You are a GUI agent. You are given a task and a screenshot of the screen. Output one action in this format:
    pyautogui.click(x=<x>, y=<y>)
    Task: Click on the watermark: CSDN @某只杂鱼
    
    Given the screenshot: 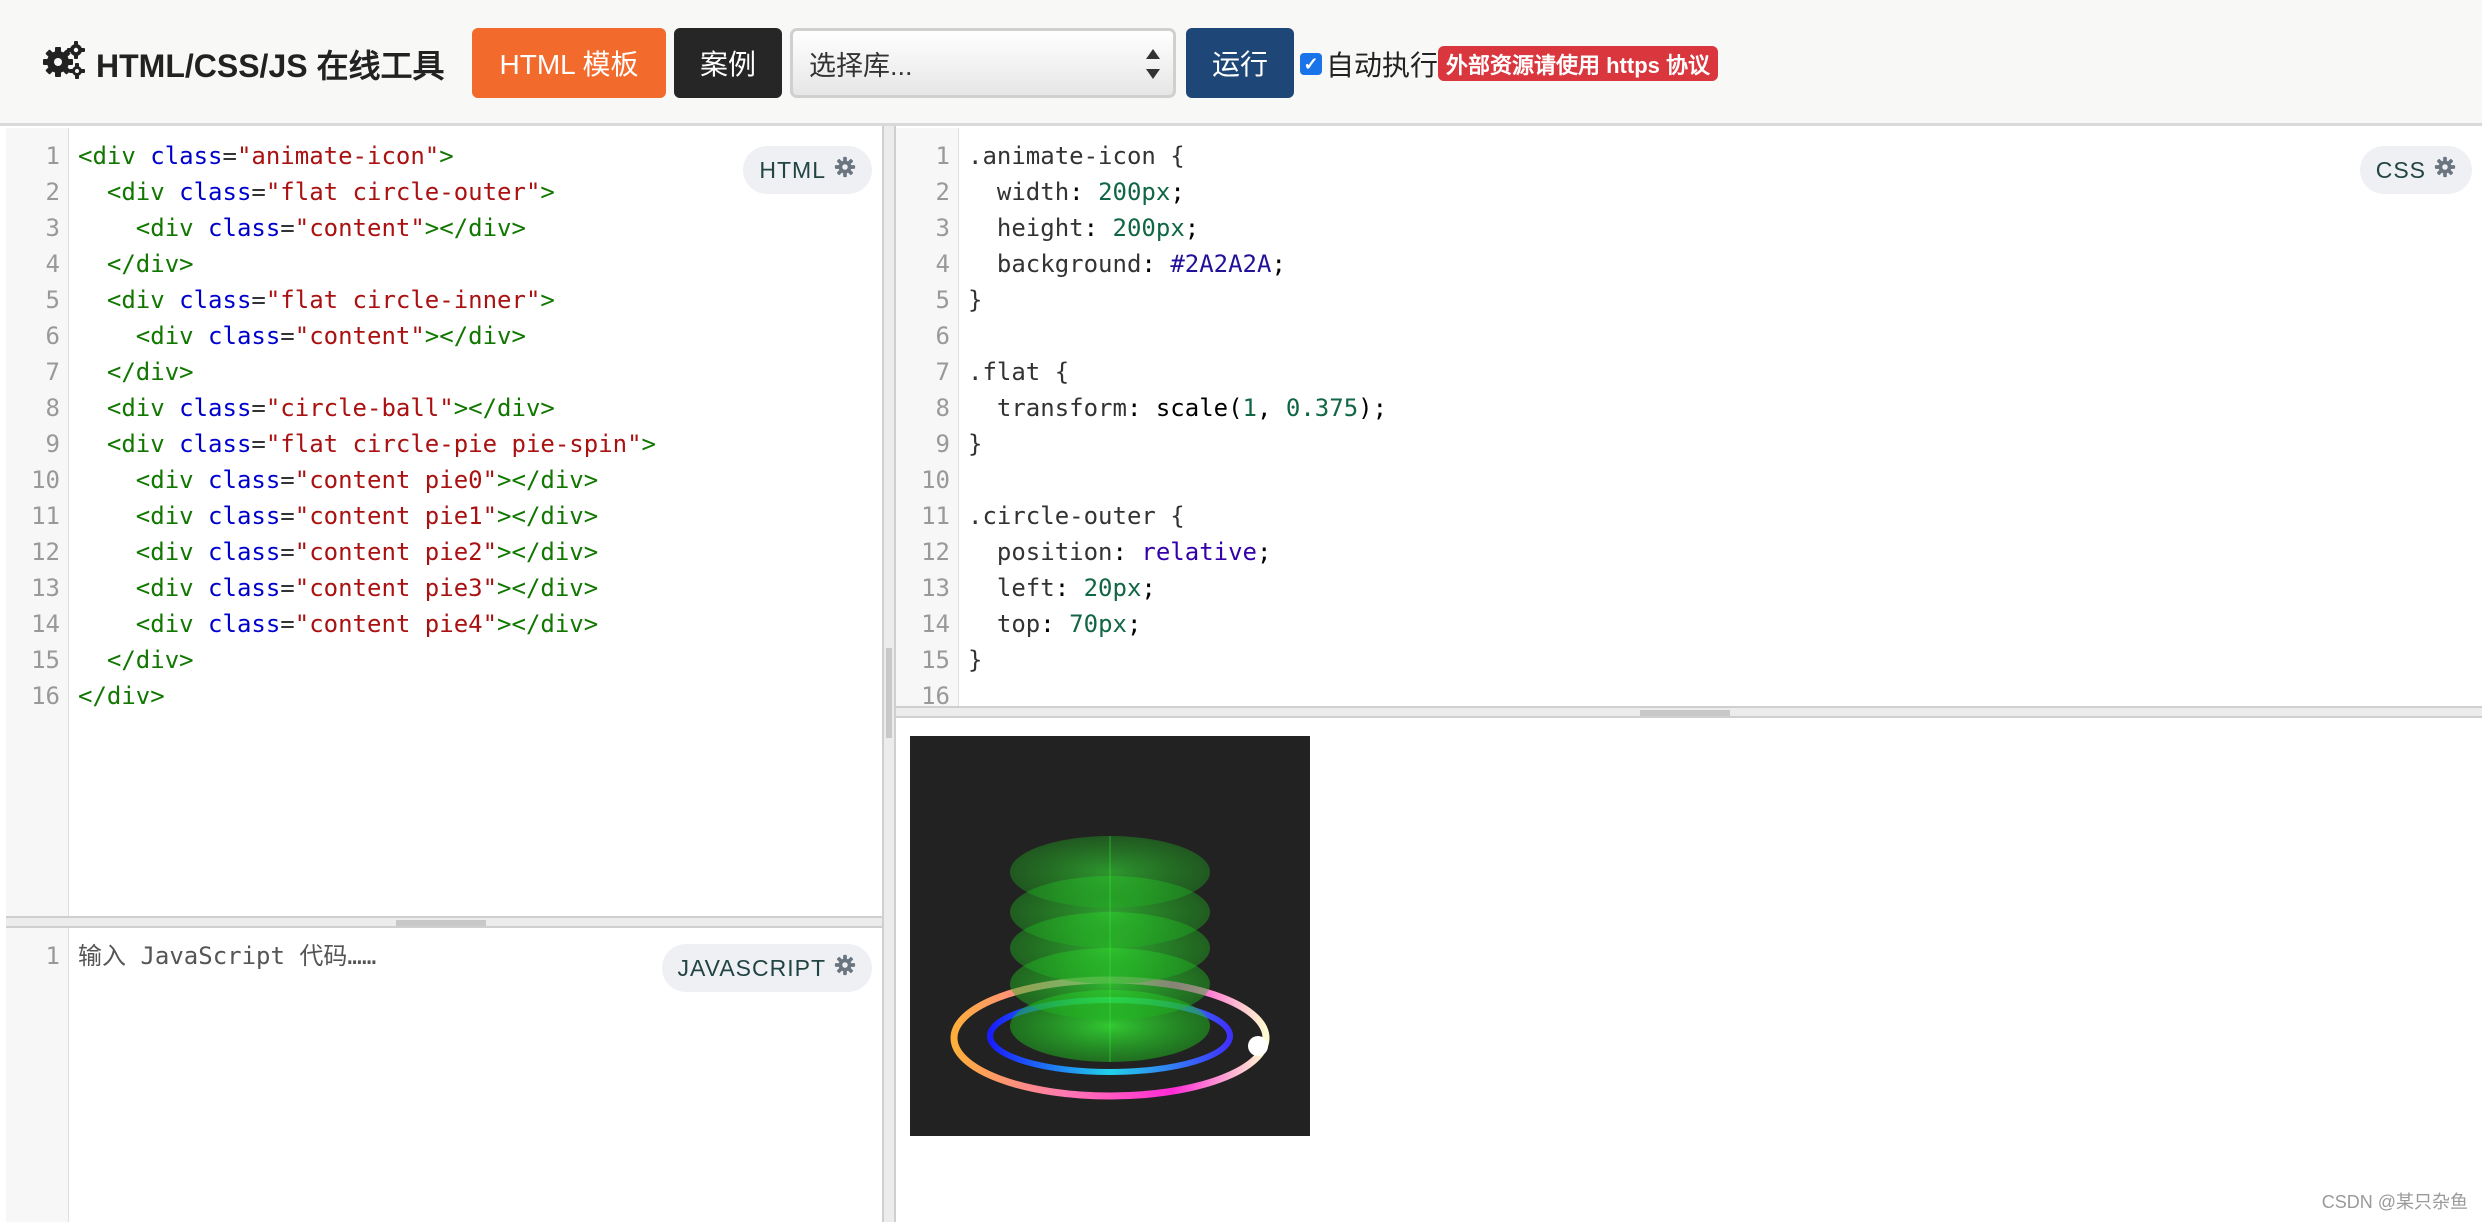 What is the action you would take?
    pyautogui.click(x=2394, y=1202)
    